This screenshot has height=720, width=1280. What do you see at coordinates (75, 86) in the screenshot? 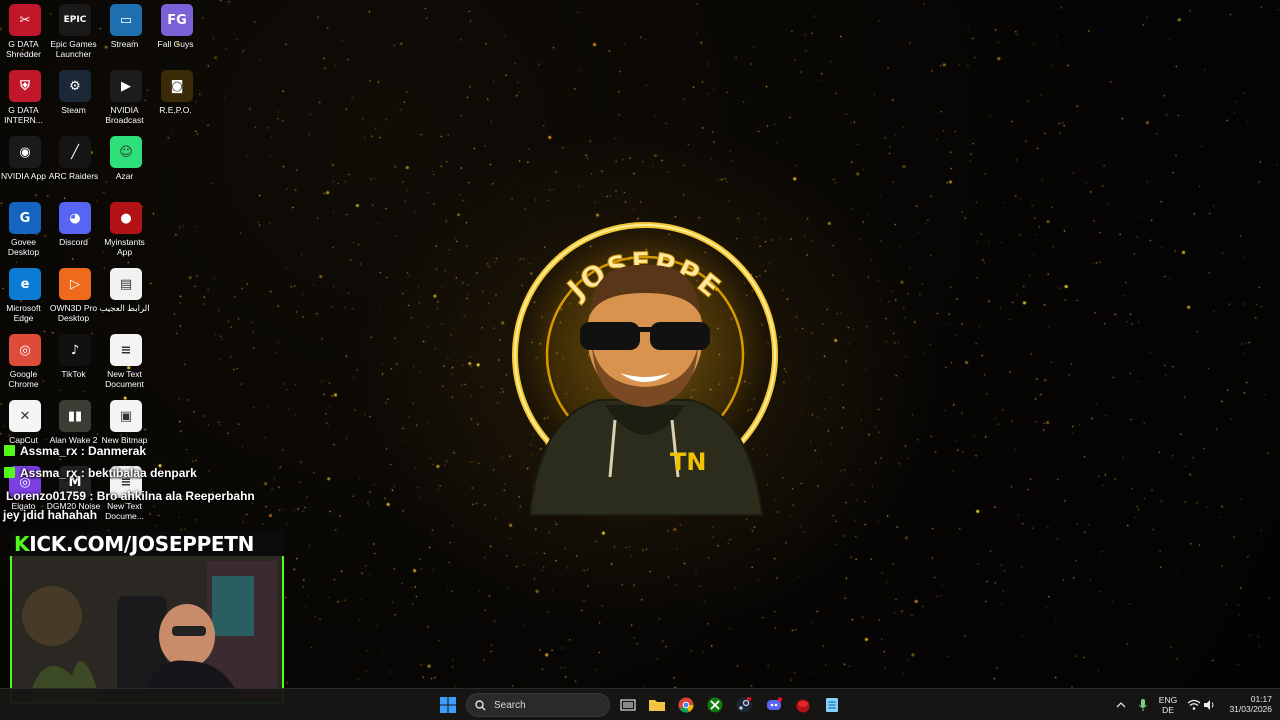
I see `steam-icon: ⚙` at bounding box center [75, 86].